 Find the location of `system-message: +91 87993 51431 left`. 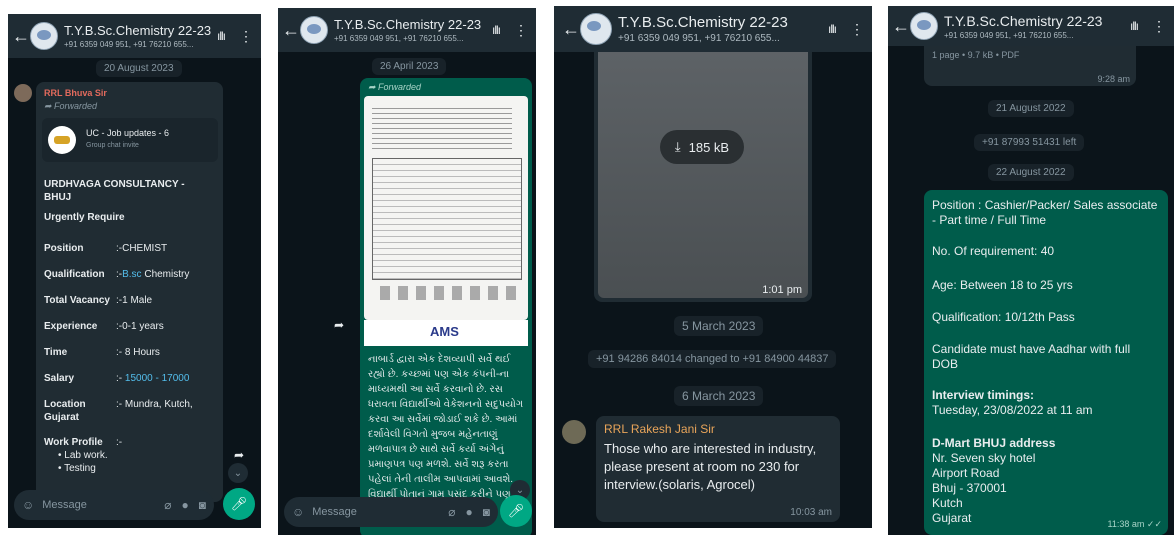

system-message: +91 87993 51431 left is located at coordinates (1029, 142).